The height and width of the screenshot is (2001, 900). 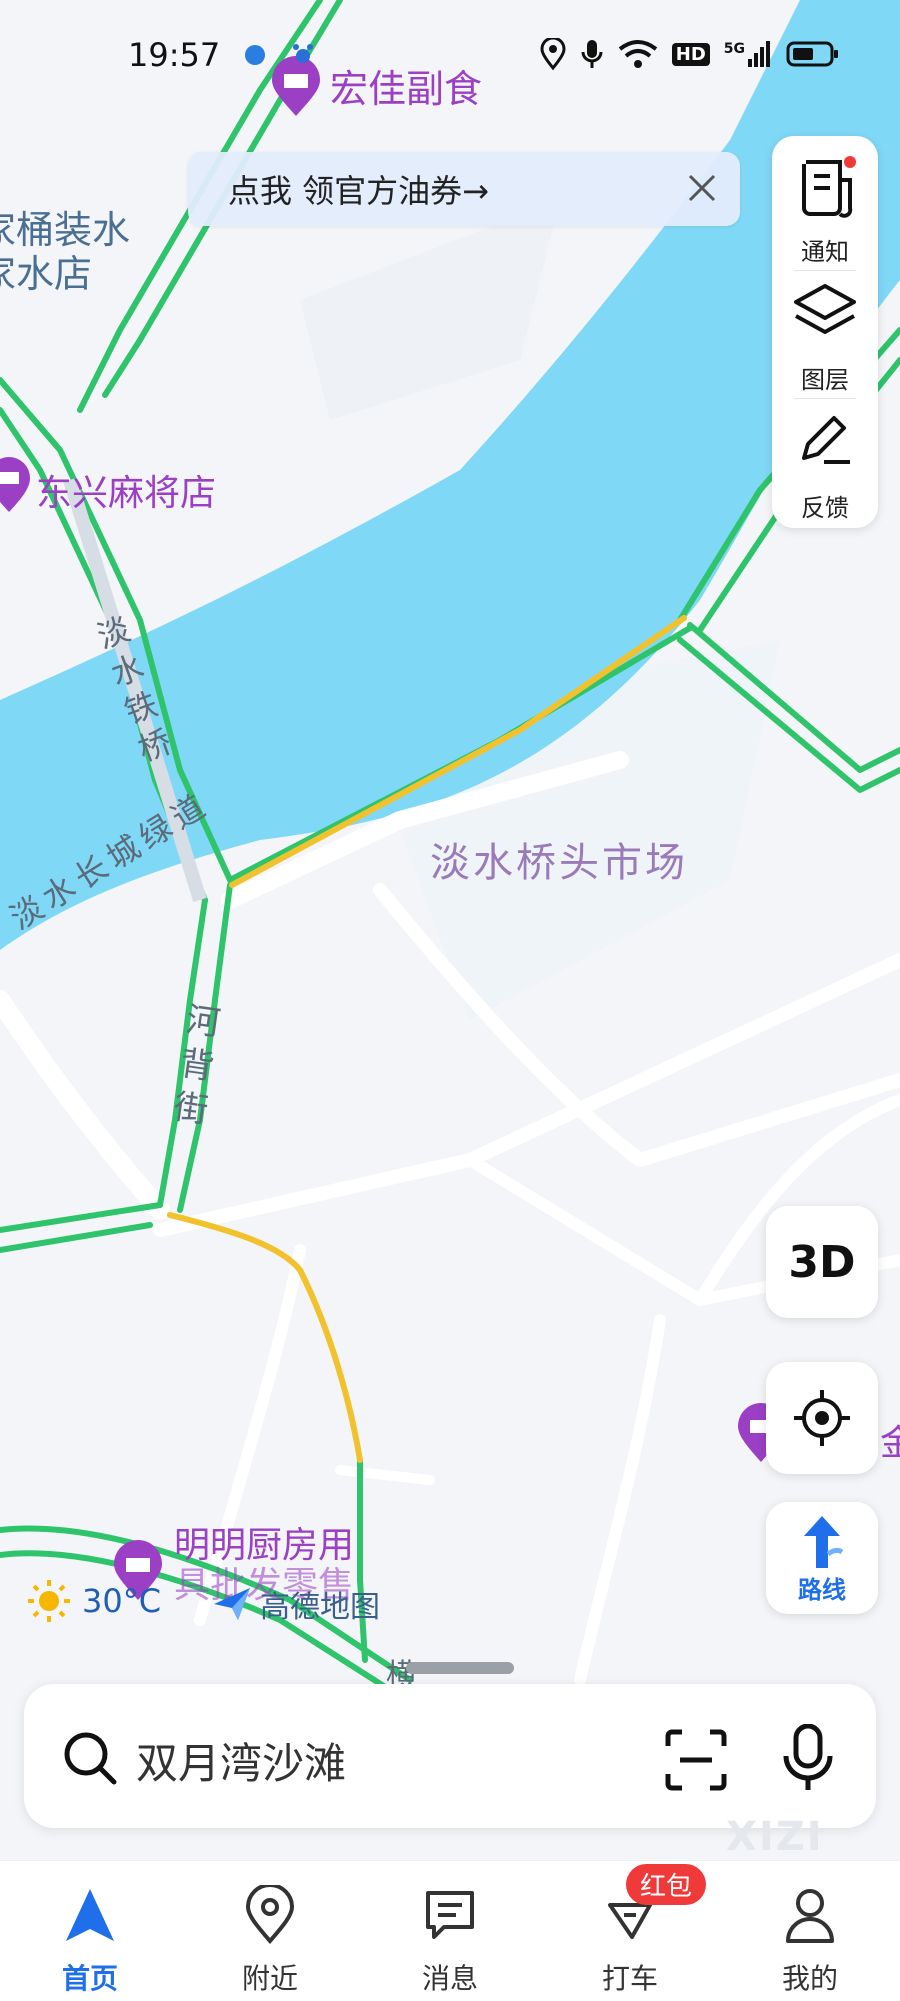 What do you see at coordinates (460, 1668) in the screenshot?
I see `drag-handle` at bounding box center [460, 1668].